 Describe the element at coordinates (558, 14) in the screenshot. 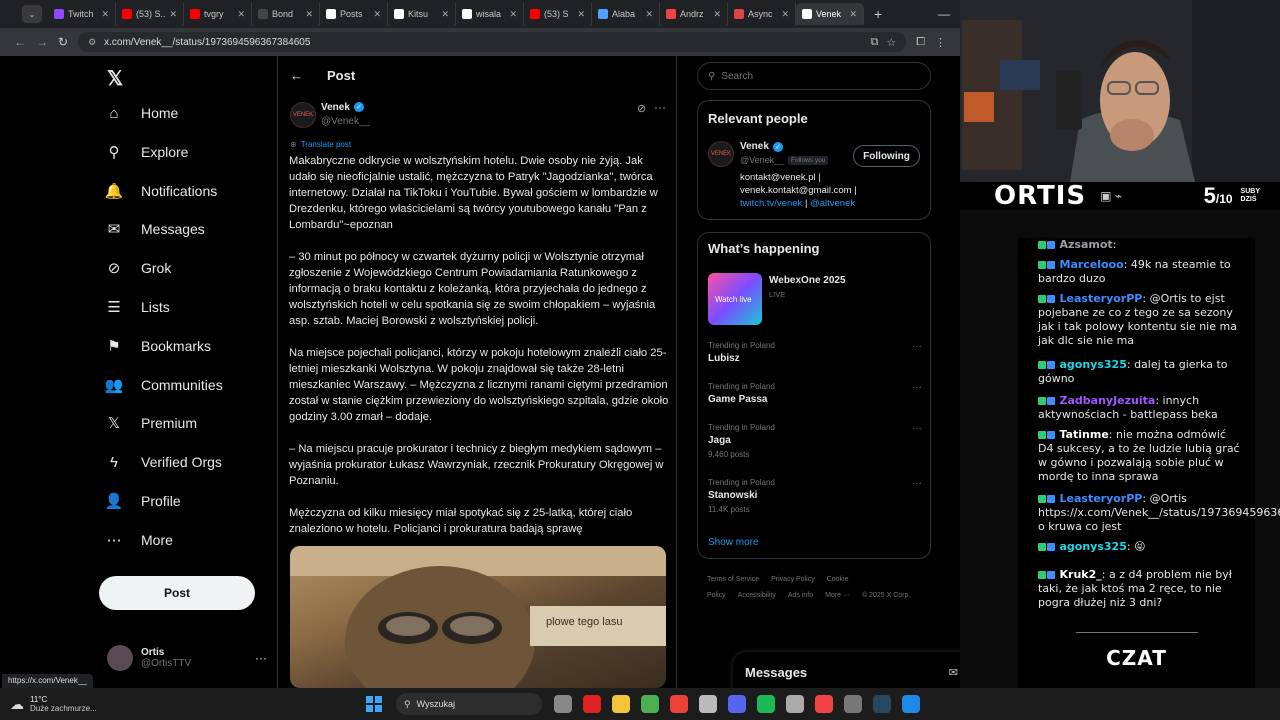

I see `browser-tab: (53) S ✕` at that location.